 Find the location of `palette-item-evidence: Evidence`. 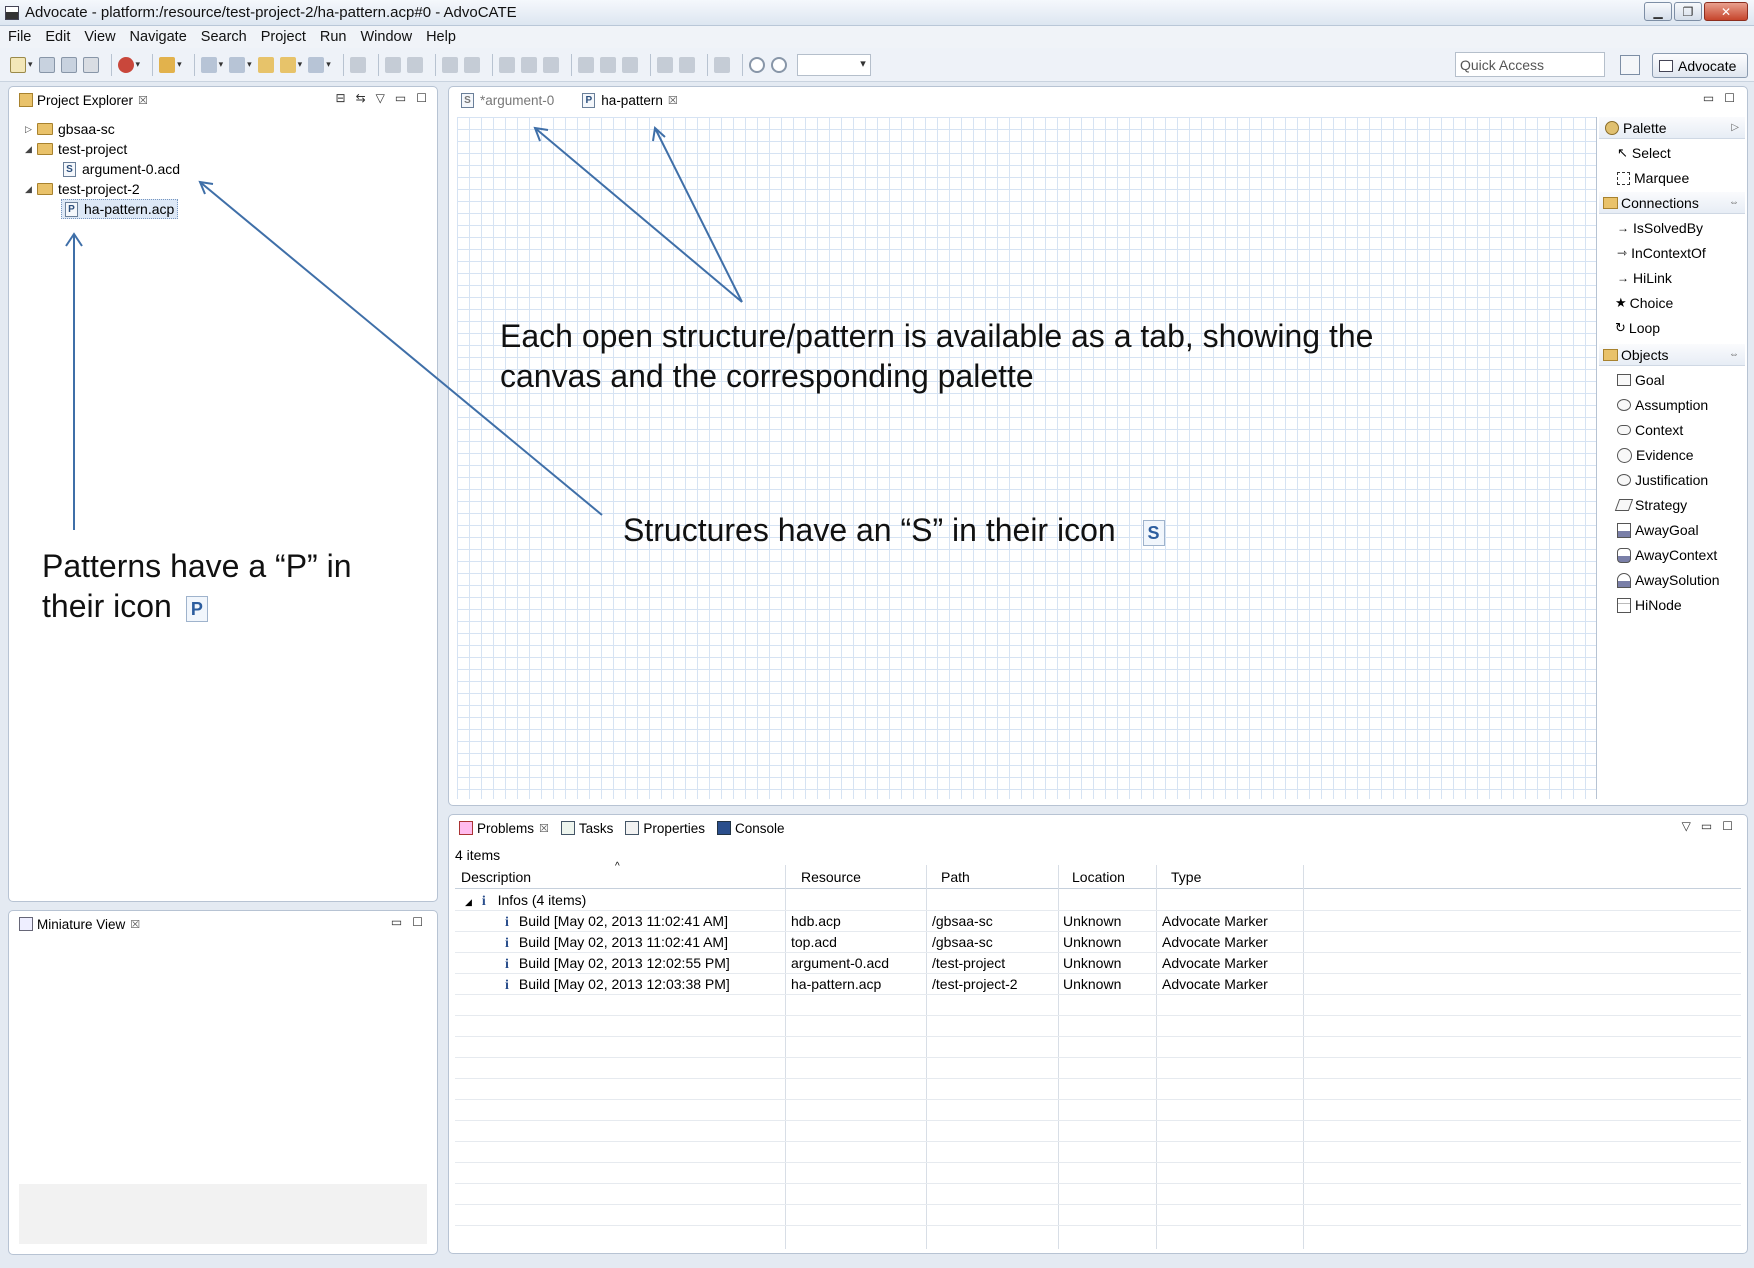

palette-item-evidence: Evidence is located at coordinates (1672, 455).